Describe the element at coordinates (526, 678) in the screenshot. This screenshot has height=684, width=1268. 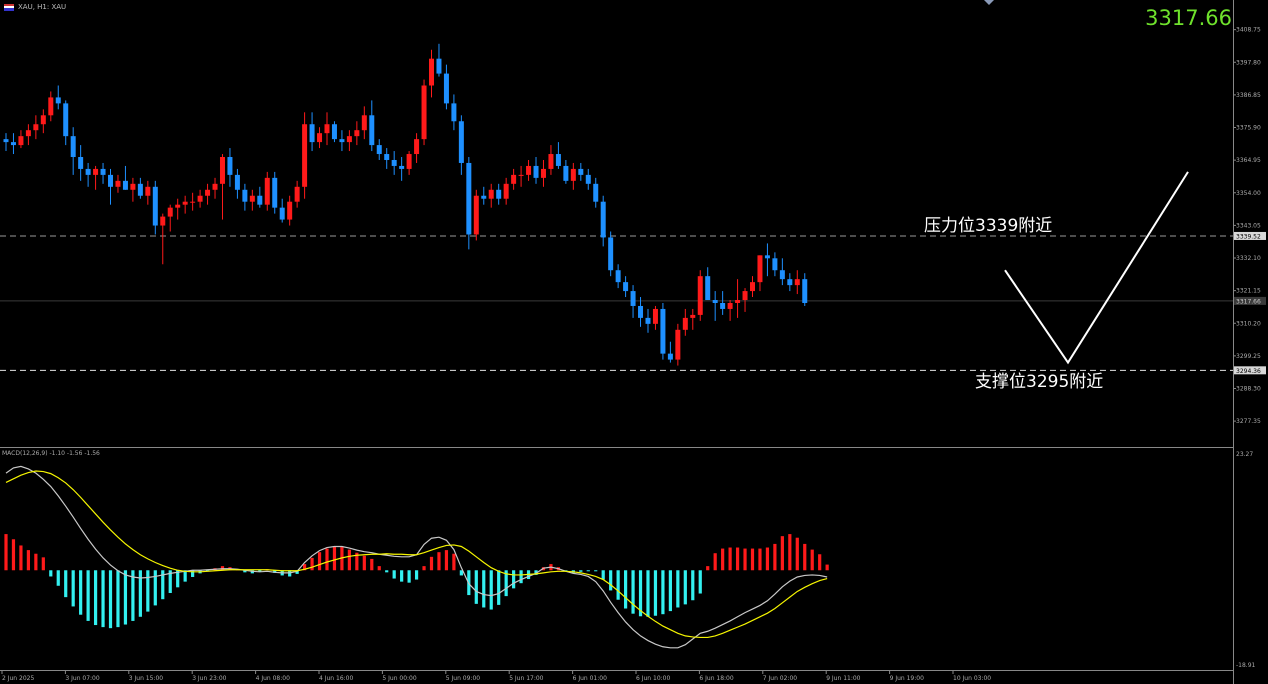
I see `time-tick-label: 5 Jun 17:00` at that location.